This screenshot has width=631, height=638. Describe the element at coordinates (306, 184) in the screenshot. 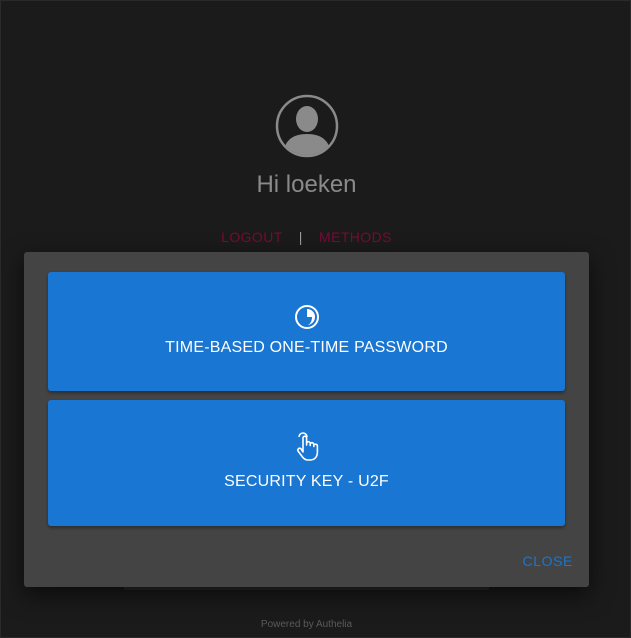

I see `greeting-text: Hi loeken` at that location.